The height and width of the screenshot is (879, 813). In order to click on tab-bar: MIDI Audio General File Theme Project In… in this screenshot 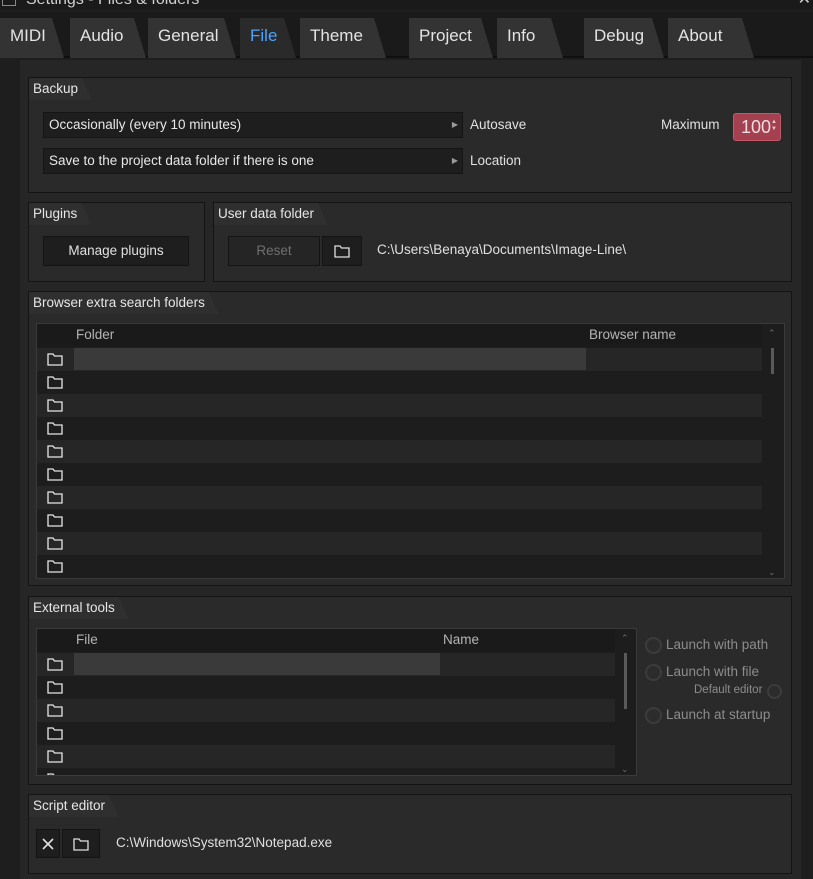, I will do `click(406, 35)`.